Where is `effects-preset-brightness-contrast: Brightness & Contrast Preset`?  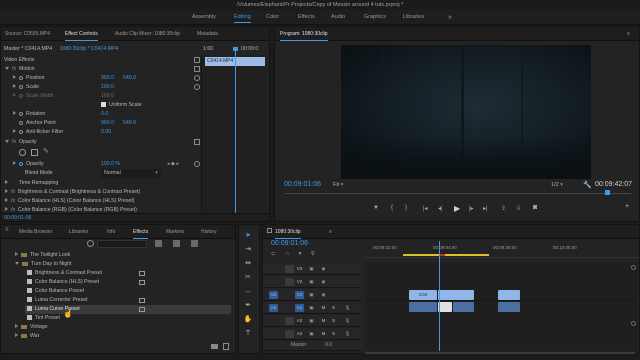 effects-preset-brightness-contrast: Brightness & Contrast Preset is located at coordinates (127, 273).